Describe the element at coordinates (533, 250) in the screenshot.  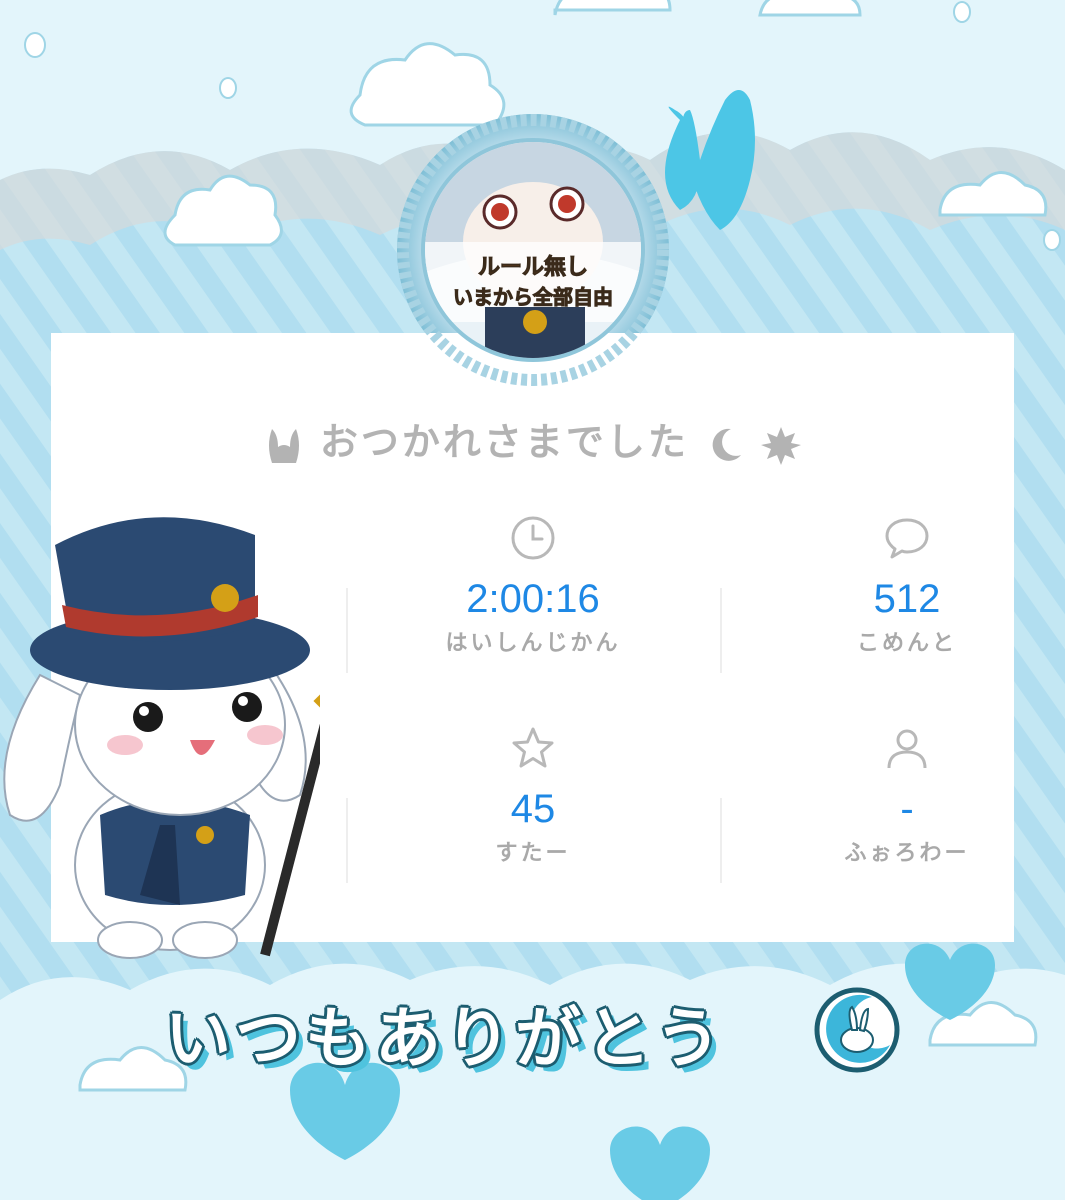
I see `streamer-avatar: ルール無し いまから全部自由` at that location.